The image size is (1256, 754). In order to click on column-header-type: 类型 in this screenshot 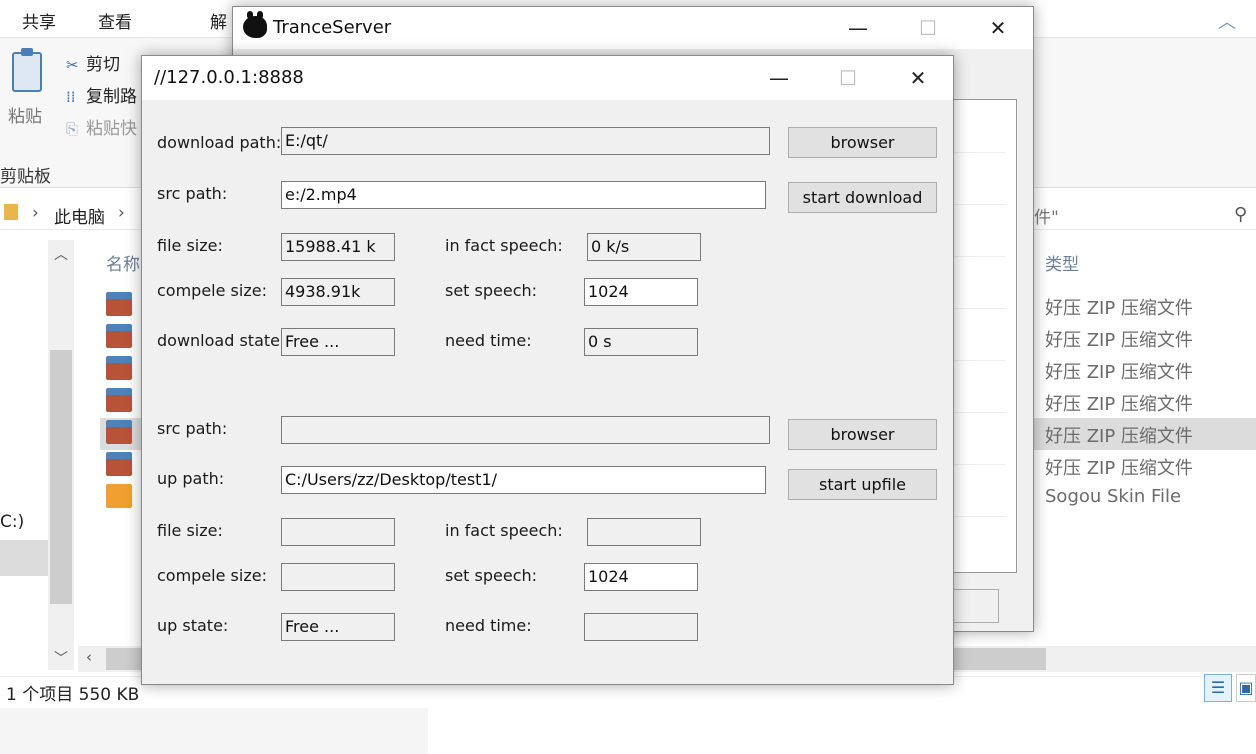, I will do `click(1062, 262)`.